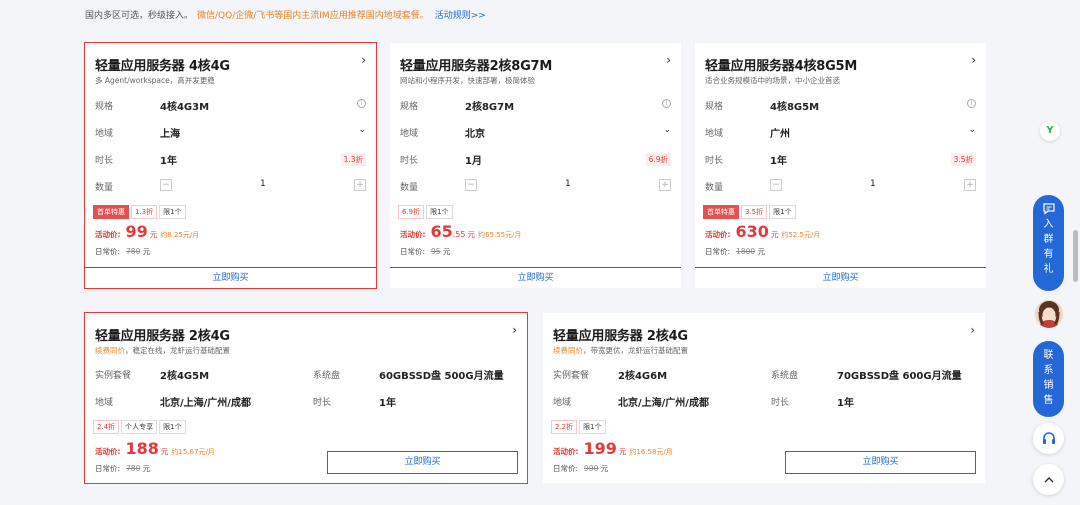 Image resolution: width=1080 pixels, height=505 pixels. Describe the element at coordinates (139, 16) in the screenshot. I see `promo-text: 国内多区可选，秒级接入。` at that location.